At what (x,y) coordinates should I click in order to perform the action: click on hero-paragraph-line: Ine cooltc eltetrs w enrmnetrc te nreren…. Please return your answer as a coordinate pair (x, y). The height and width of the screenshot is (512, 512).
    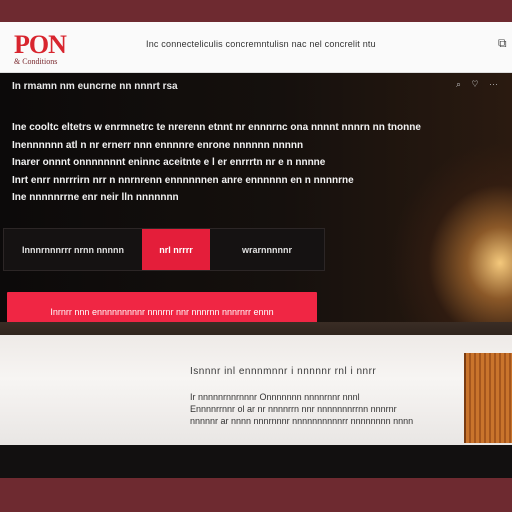
    Looking at the image, I should click on (216, 127).